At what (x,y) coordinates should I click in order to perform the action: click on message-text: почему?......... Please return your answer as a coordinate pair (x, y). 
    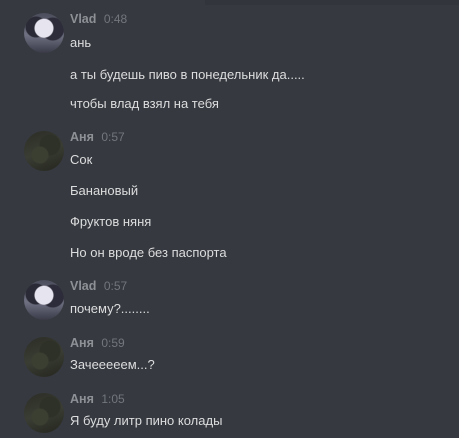
    Looking at the image, I should click on (110, 308).